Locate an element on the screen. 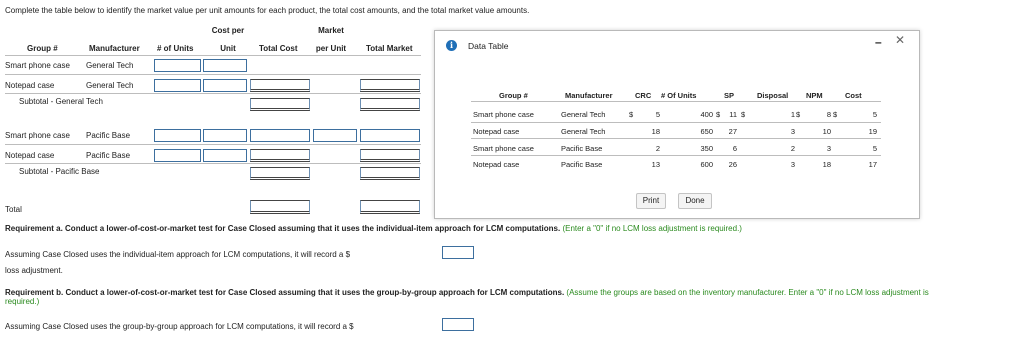 This screenshot has width=1024, height=342. modal-row-1-crc-dollar: $ is located at coordinates (631, 114).